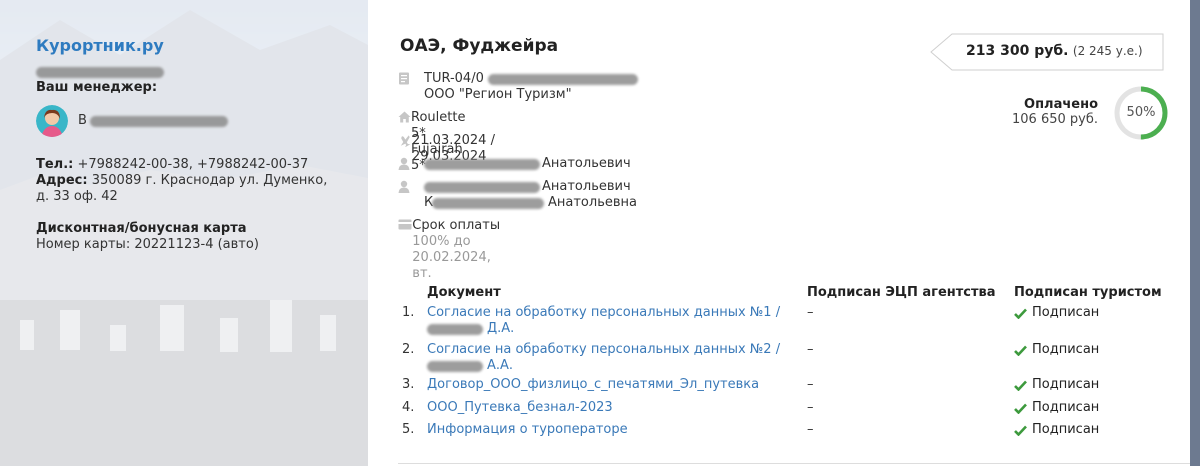 This screenshot has height=466, width=1200. I want to click on agency-brand-link: Курортник.ру, so click(202, 46).